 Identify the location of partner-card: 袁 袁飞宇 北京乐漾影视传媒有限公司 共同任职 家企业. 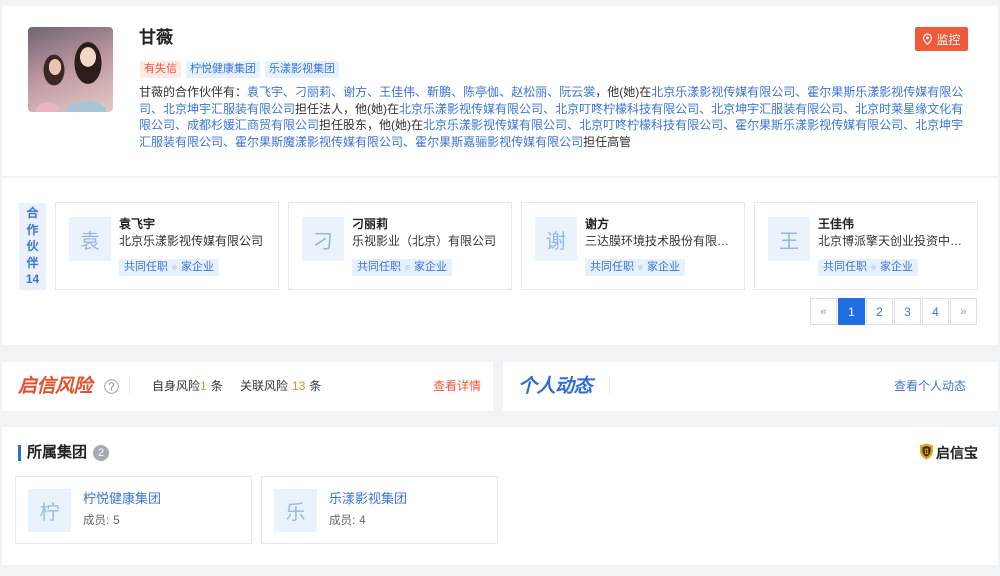
(167, 246).